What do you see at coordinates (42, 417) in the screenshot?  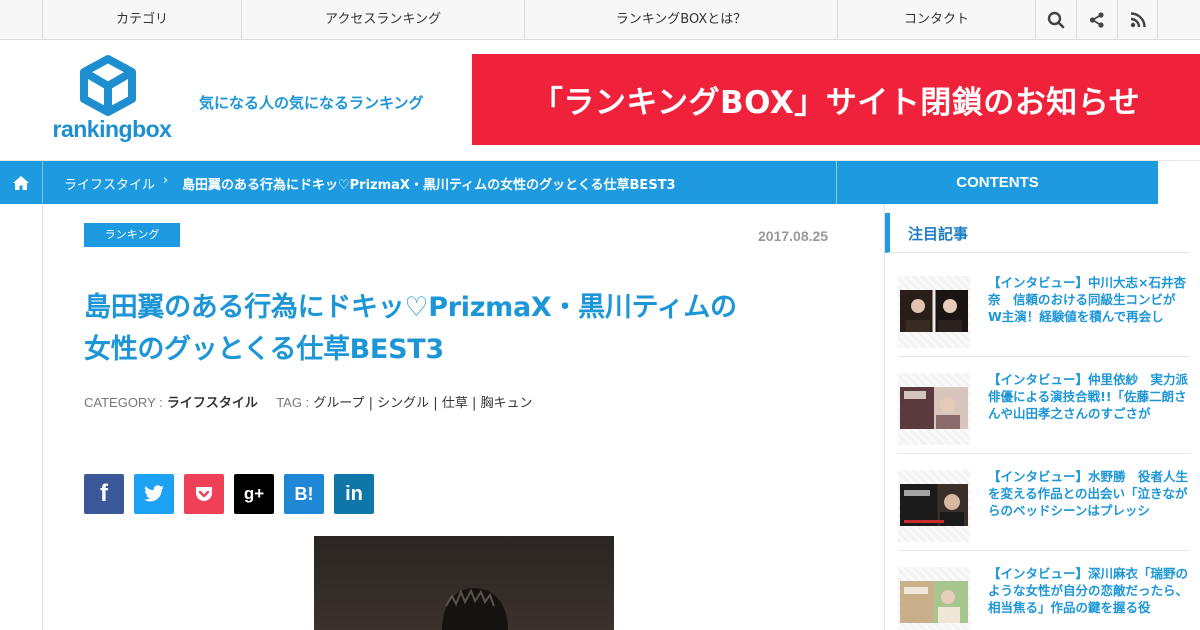 I see `main-column-border` at bounding box center [42, 417].